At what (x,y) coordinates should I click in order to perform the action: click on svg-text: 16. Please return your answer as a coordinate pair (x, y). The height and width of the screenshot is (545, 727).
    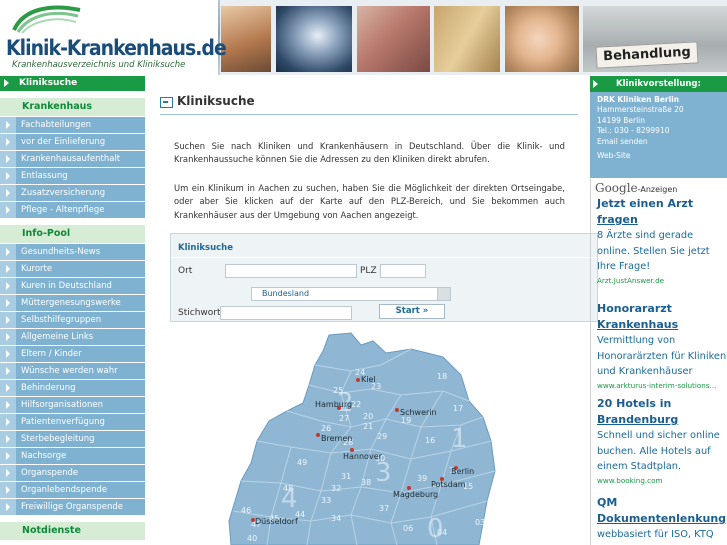
    Looking at the image, I should click on (430, 440).